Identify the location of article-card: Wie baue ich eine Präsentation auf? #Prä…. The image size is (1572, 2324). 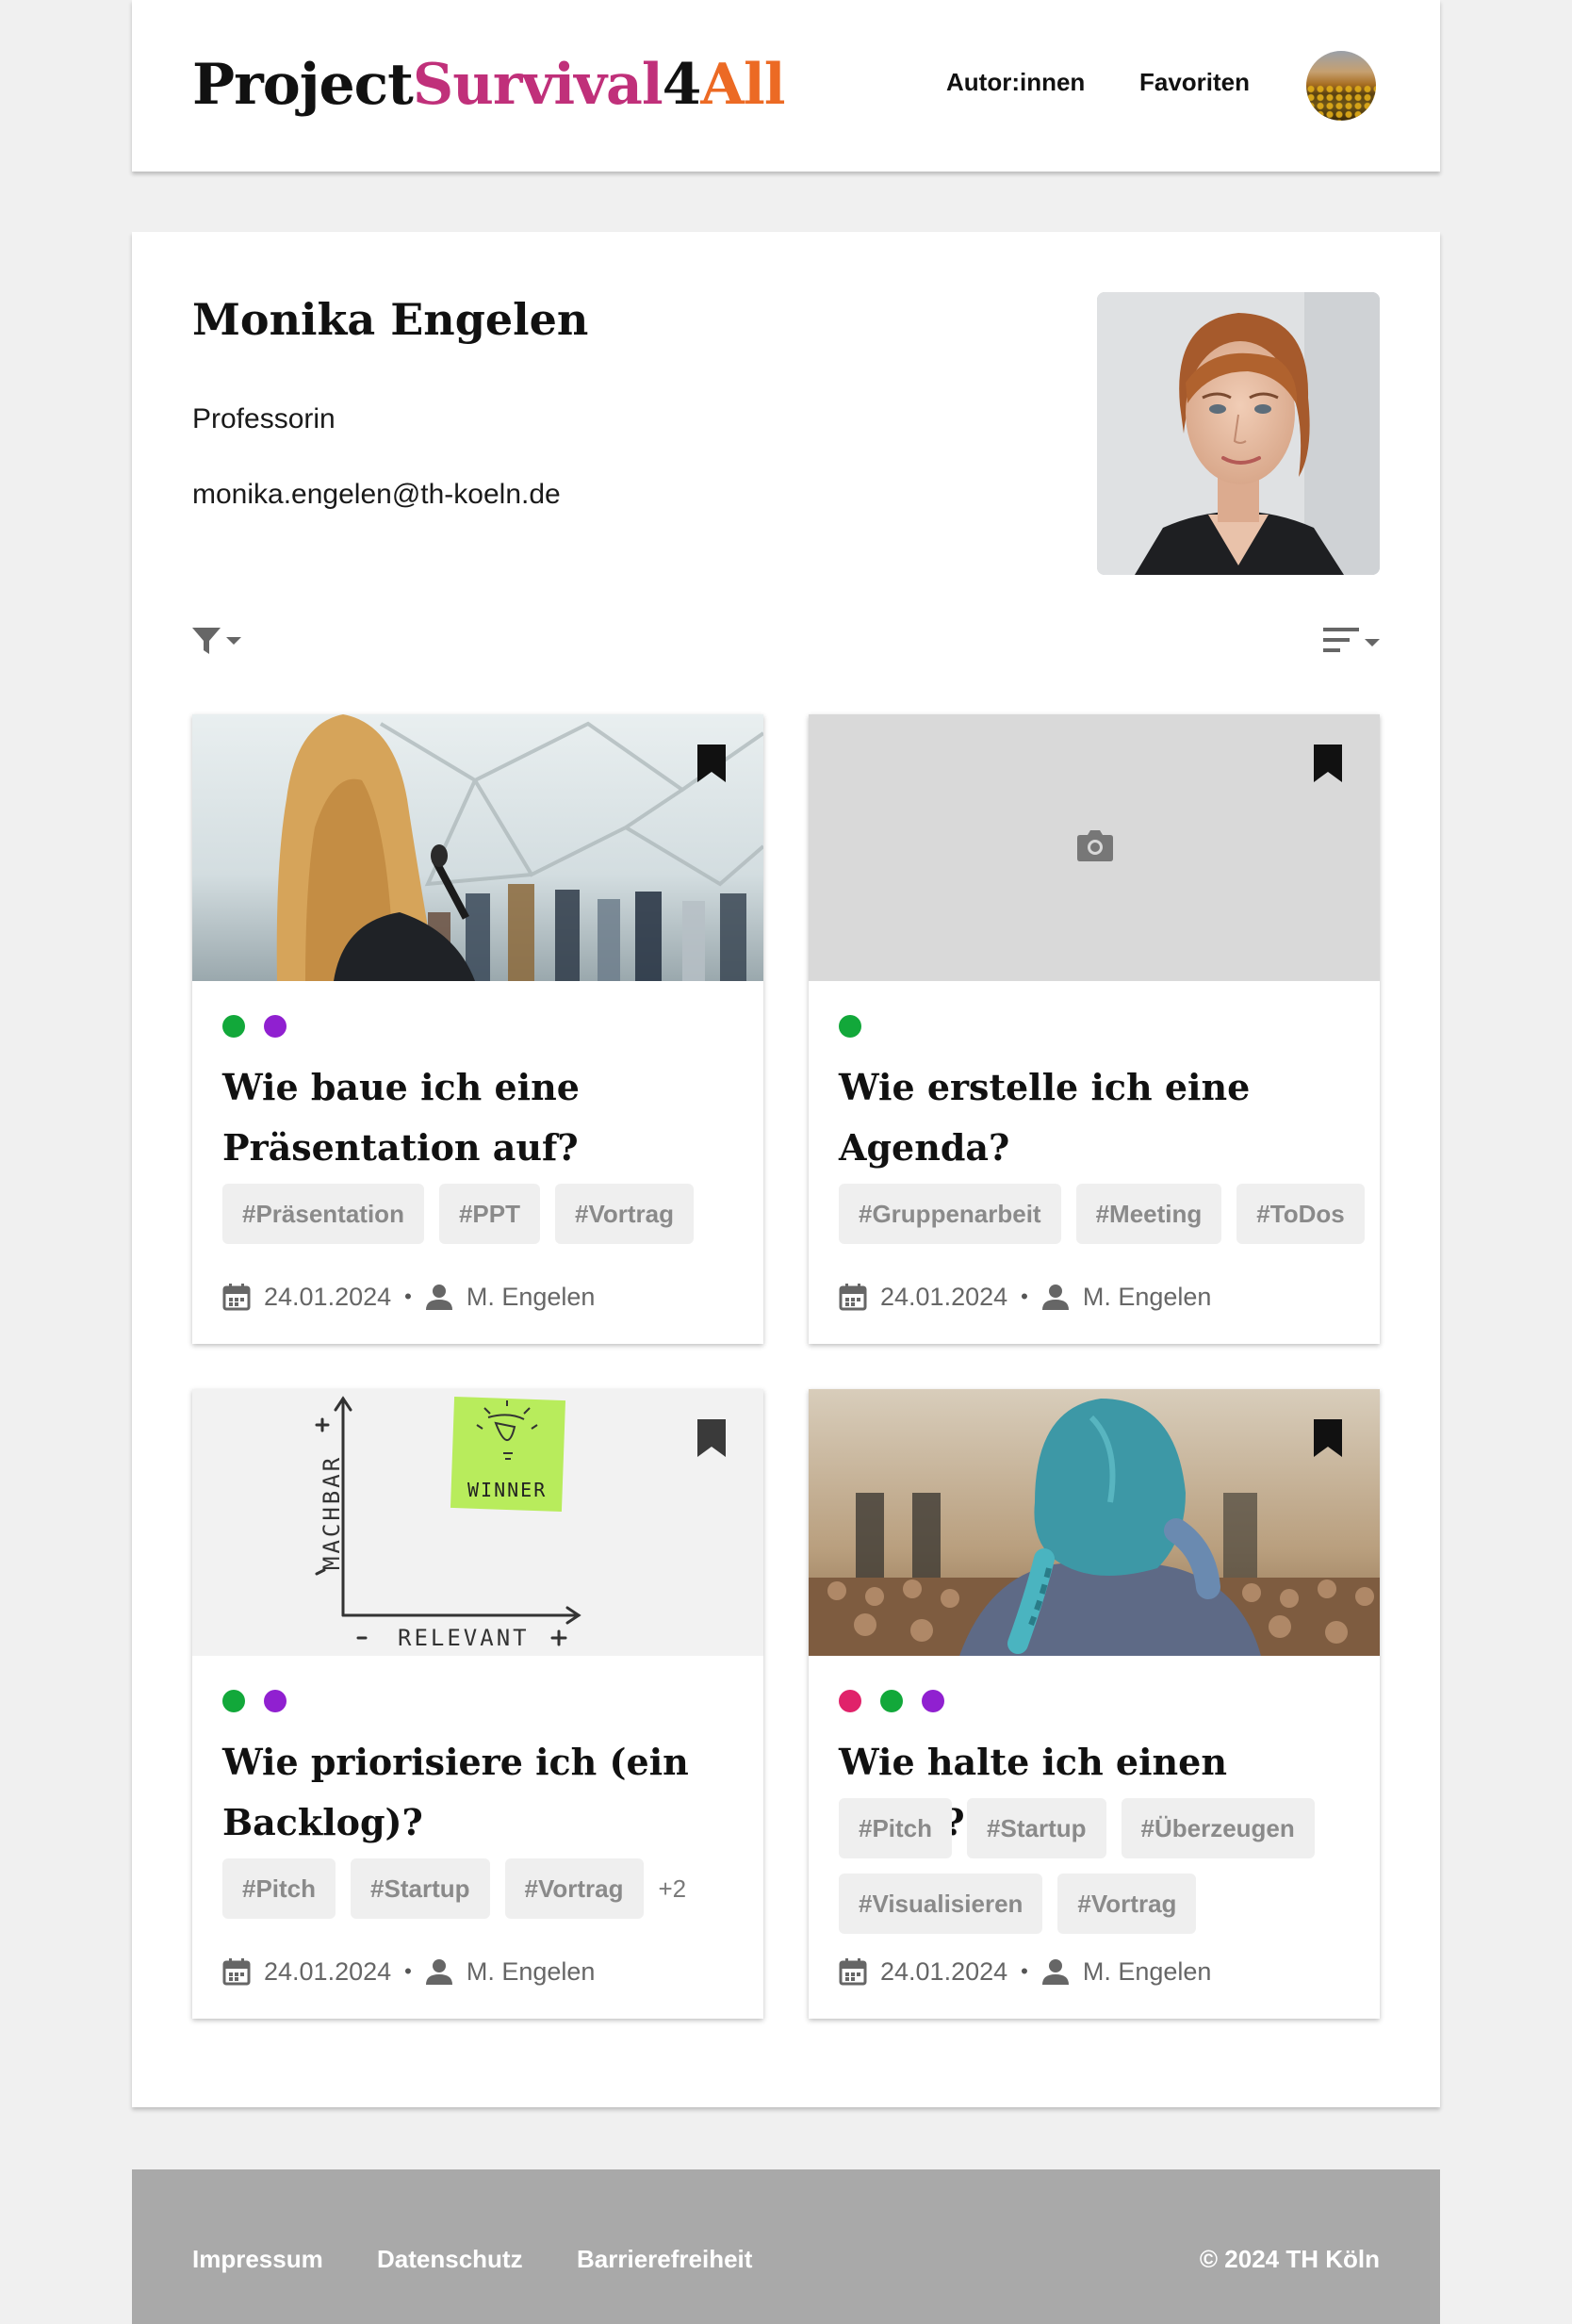
(478, 1029).